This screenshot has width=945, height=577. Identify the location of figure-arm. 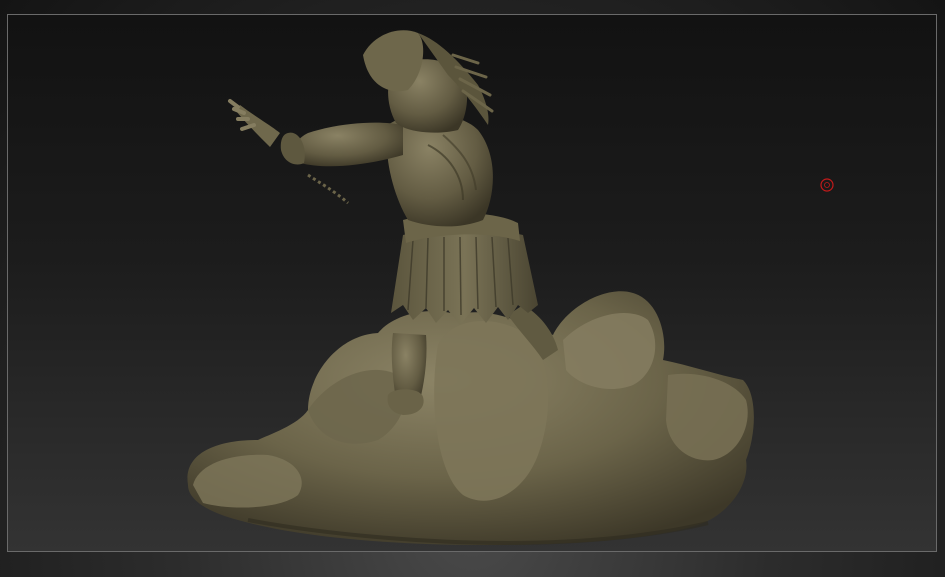
(315, 152).